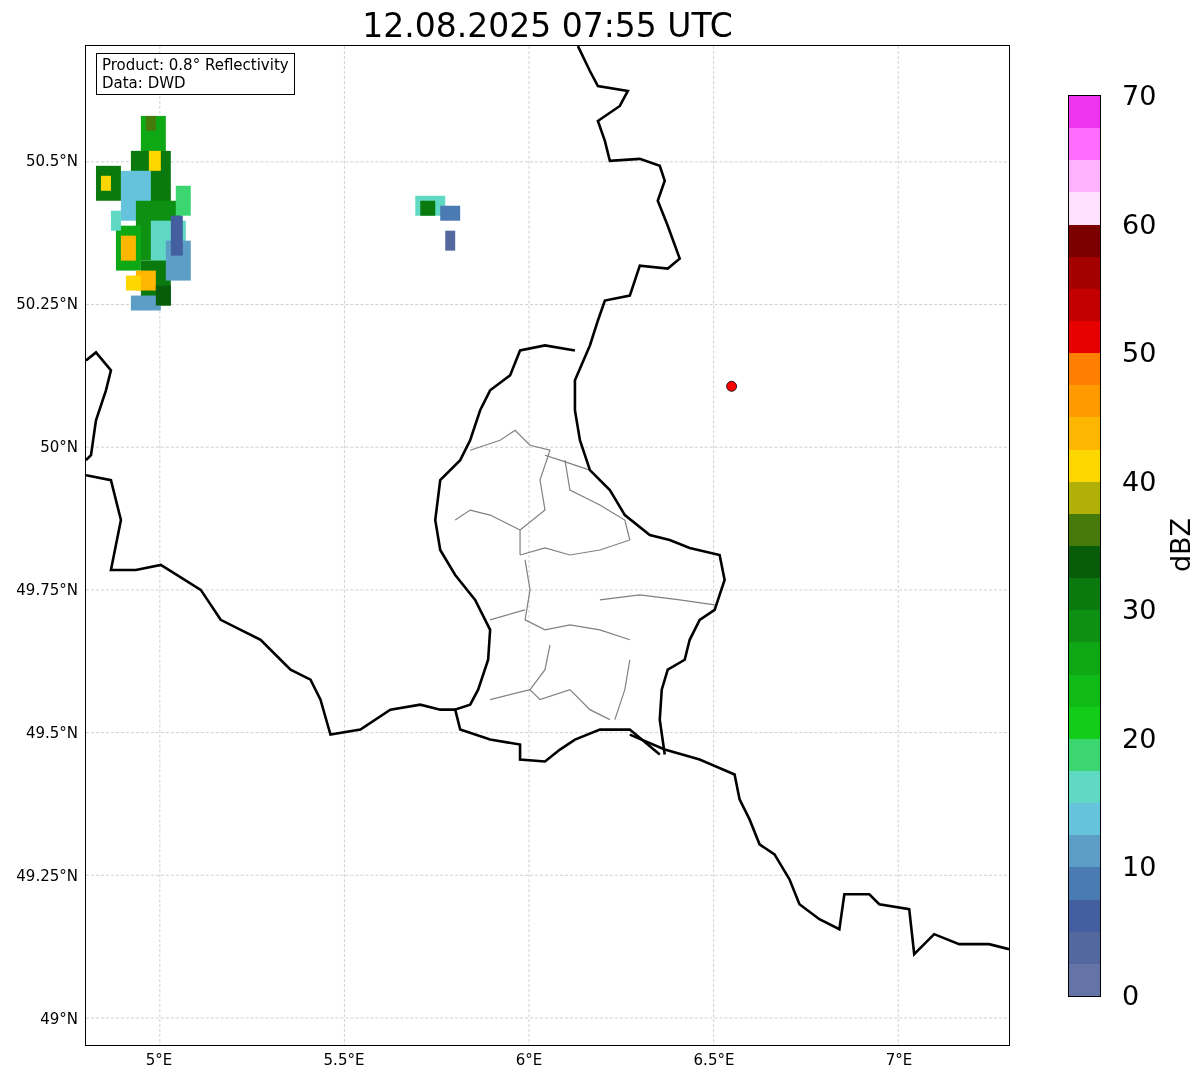 Image resolution: width=1202 pixels, height=1081 pixels. Describe the element at coordinates (344, 1060) in the screenshot. I see `axis-tick-label: 5.5°E` at that location.